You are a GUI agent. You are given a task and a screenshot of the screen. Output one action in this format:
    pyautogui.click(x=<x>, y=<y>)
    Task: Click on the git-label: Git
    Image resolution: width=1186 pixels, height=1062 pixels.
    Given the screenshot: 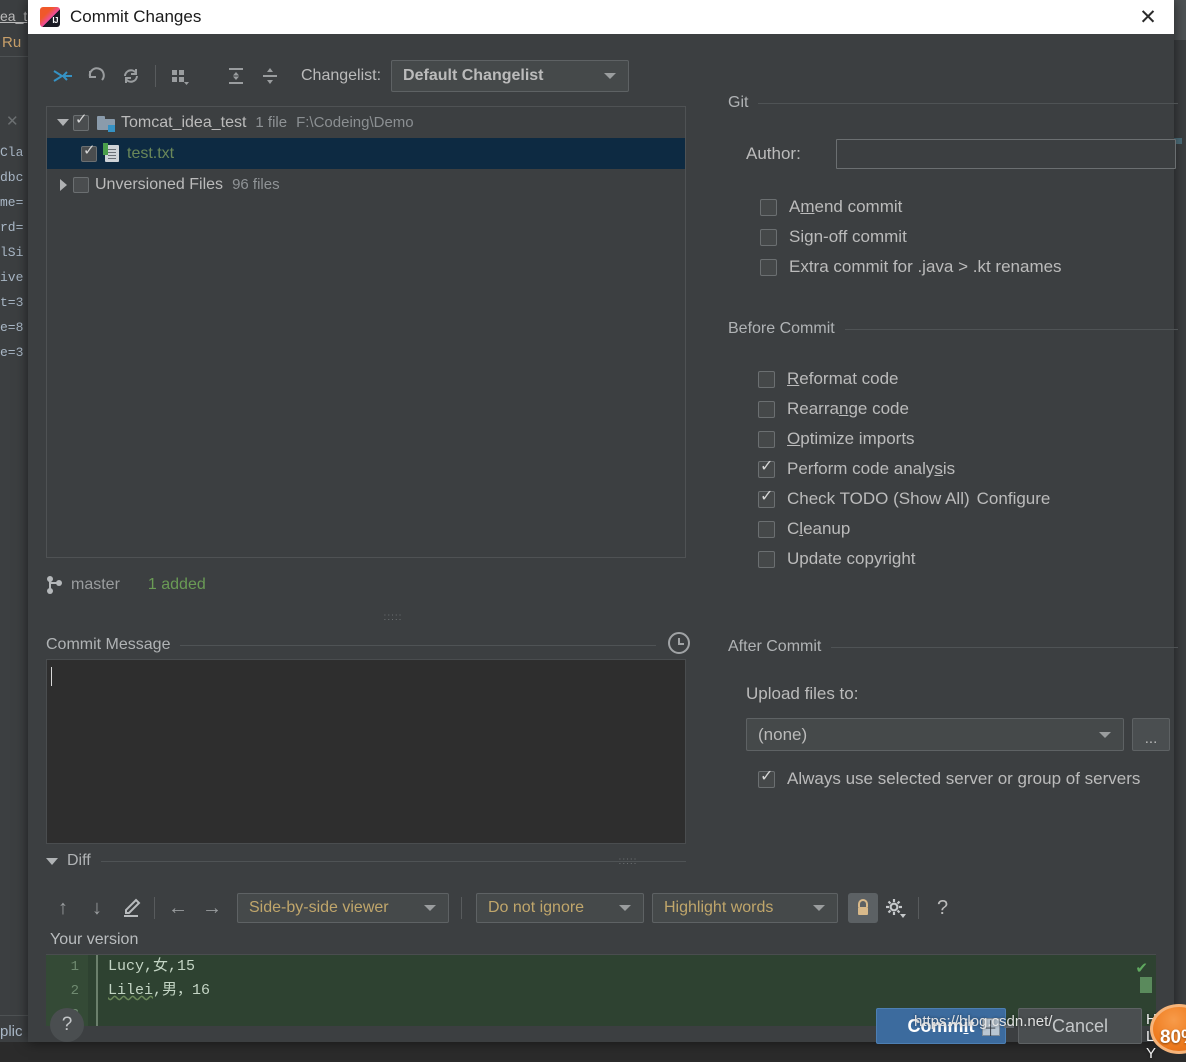 What is the action you would take?
    pyautogui.click(x=738, y=103)
    